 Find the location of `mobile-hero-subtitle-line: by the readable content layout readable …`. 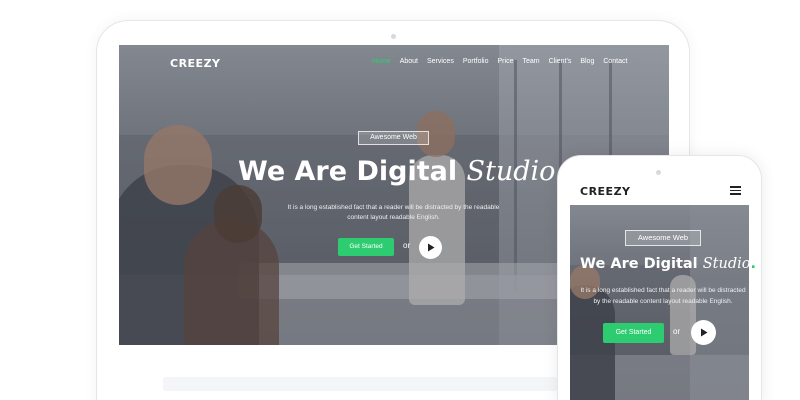

mobile-hero-subtitle-line: by the readable content layout readable … is located at coordinates (663, 301).